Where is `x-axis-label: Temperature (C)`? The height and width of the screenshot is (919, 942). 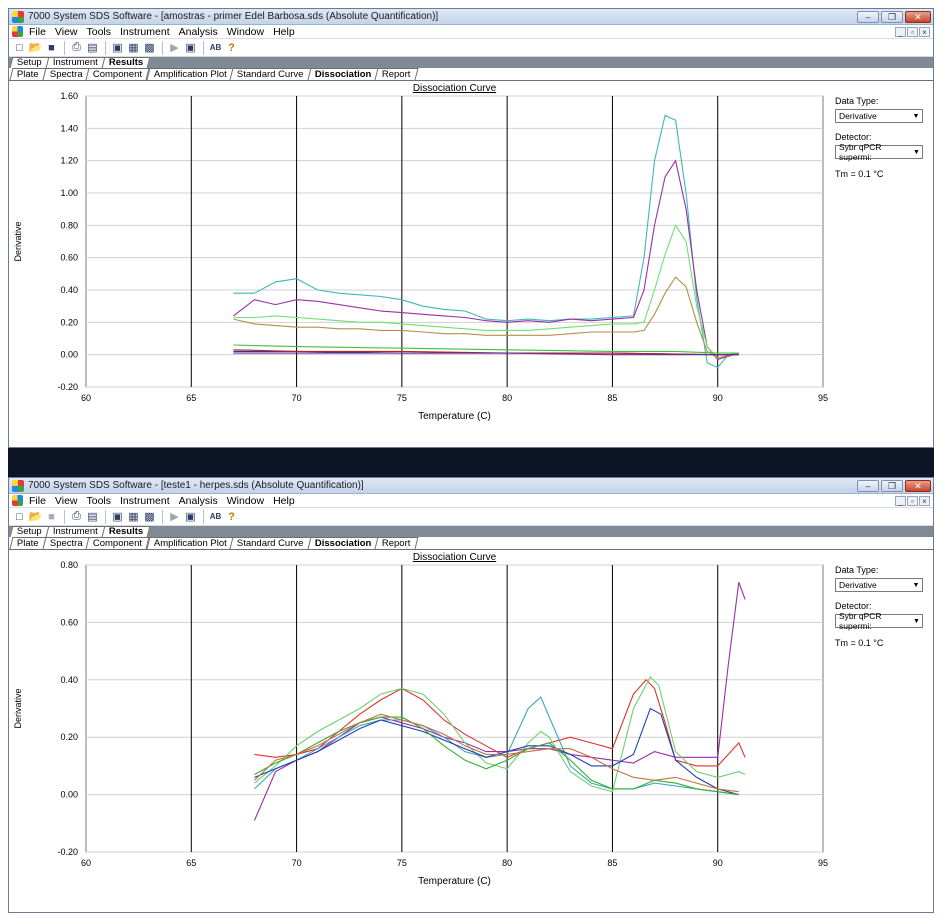
x-axis-label: Temperature (C) is located at coordinates (454, 416).